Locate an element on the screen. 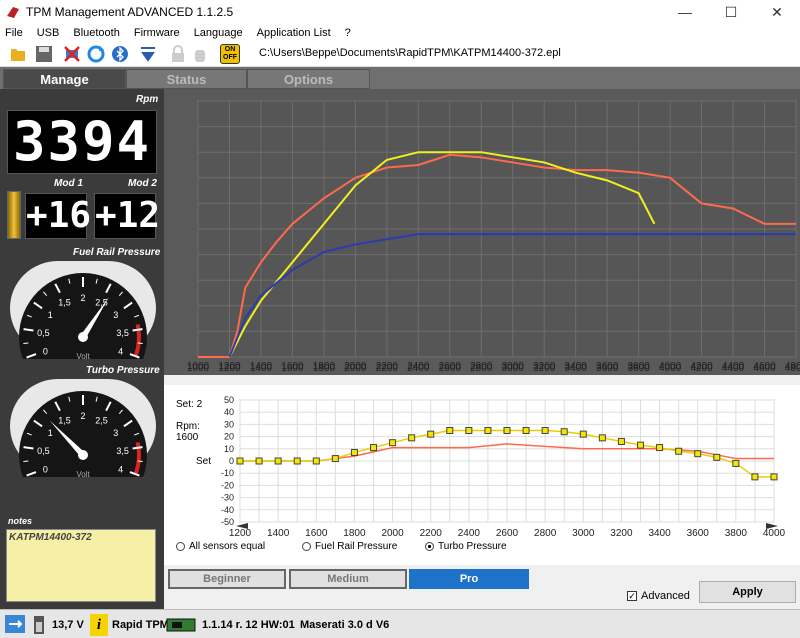 This screenshot has height=638, width=800. menu-usb: USB is located at coordinates (48, 33).